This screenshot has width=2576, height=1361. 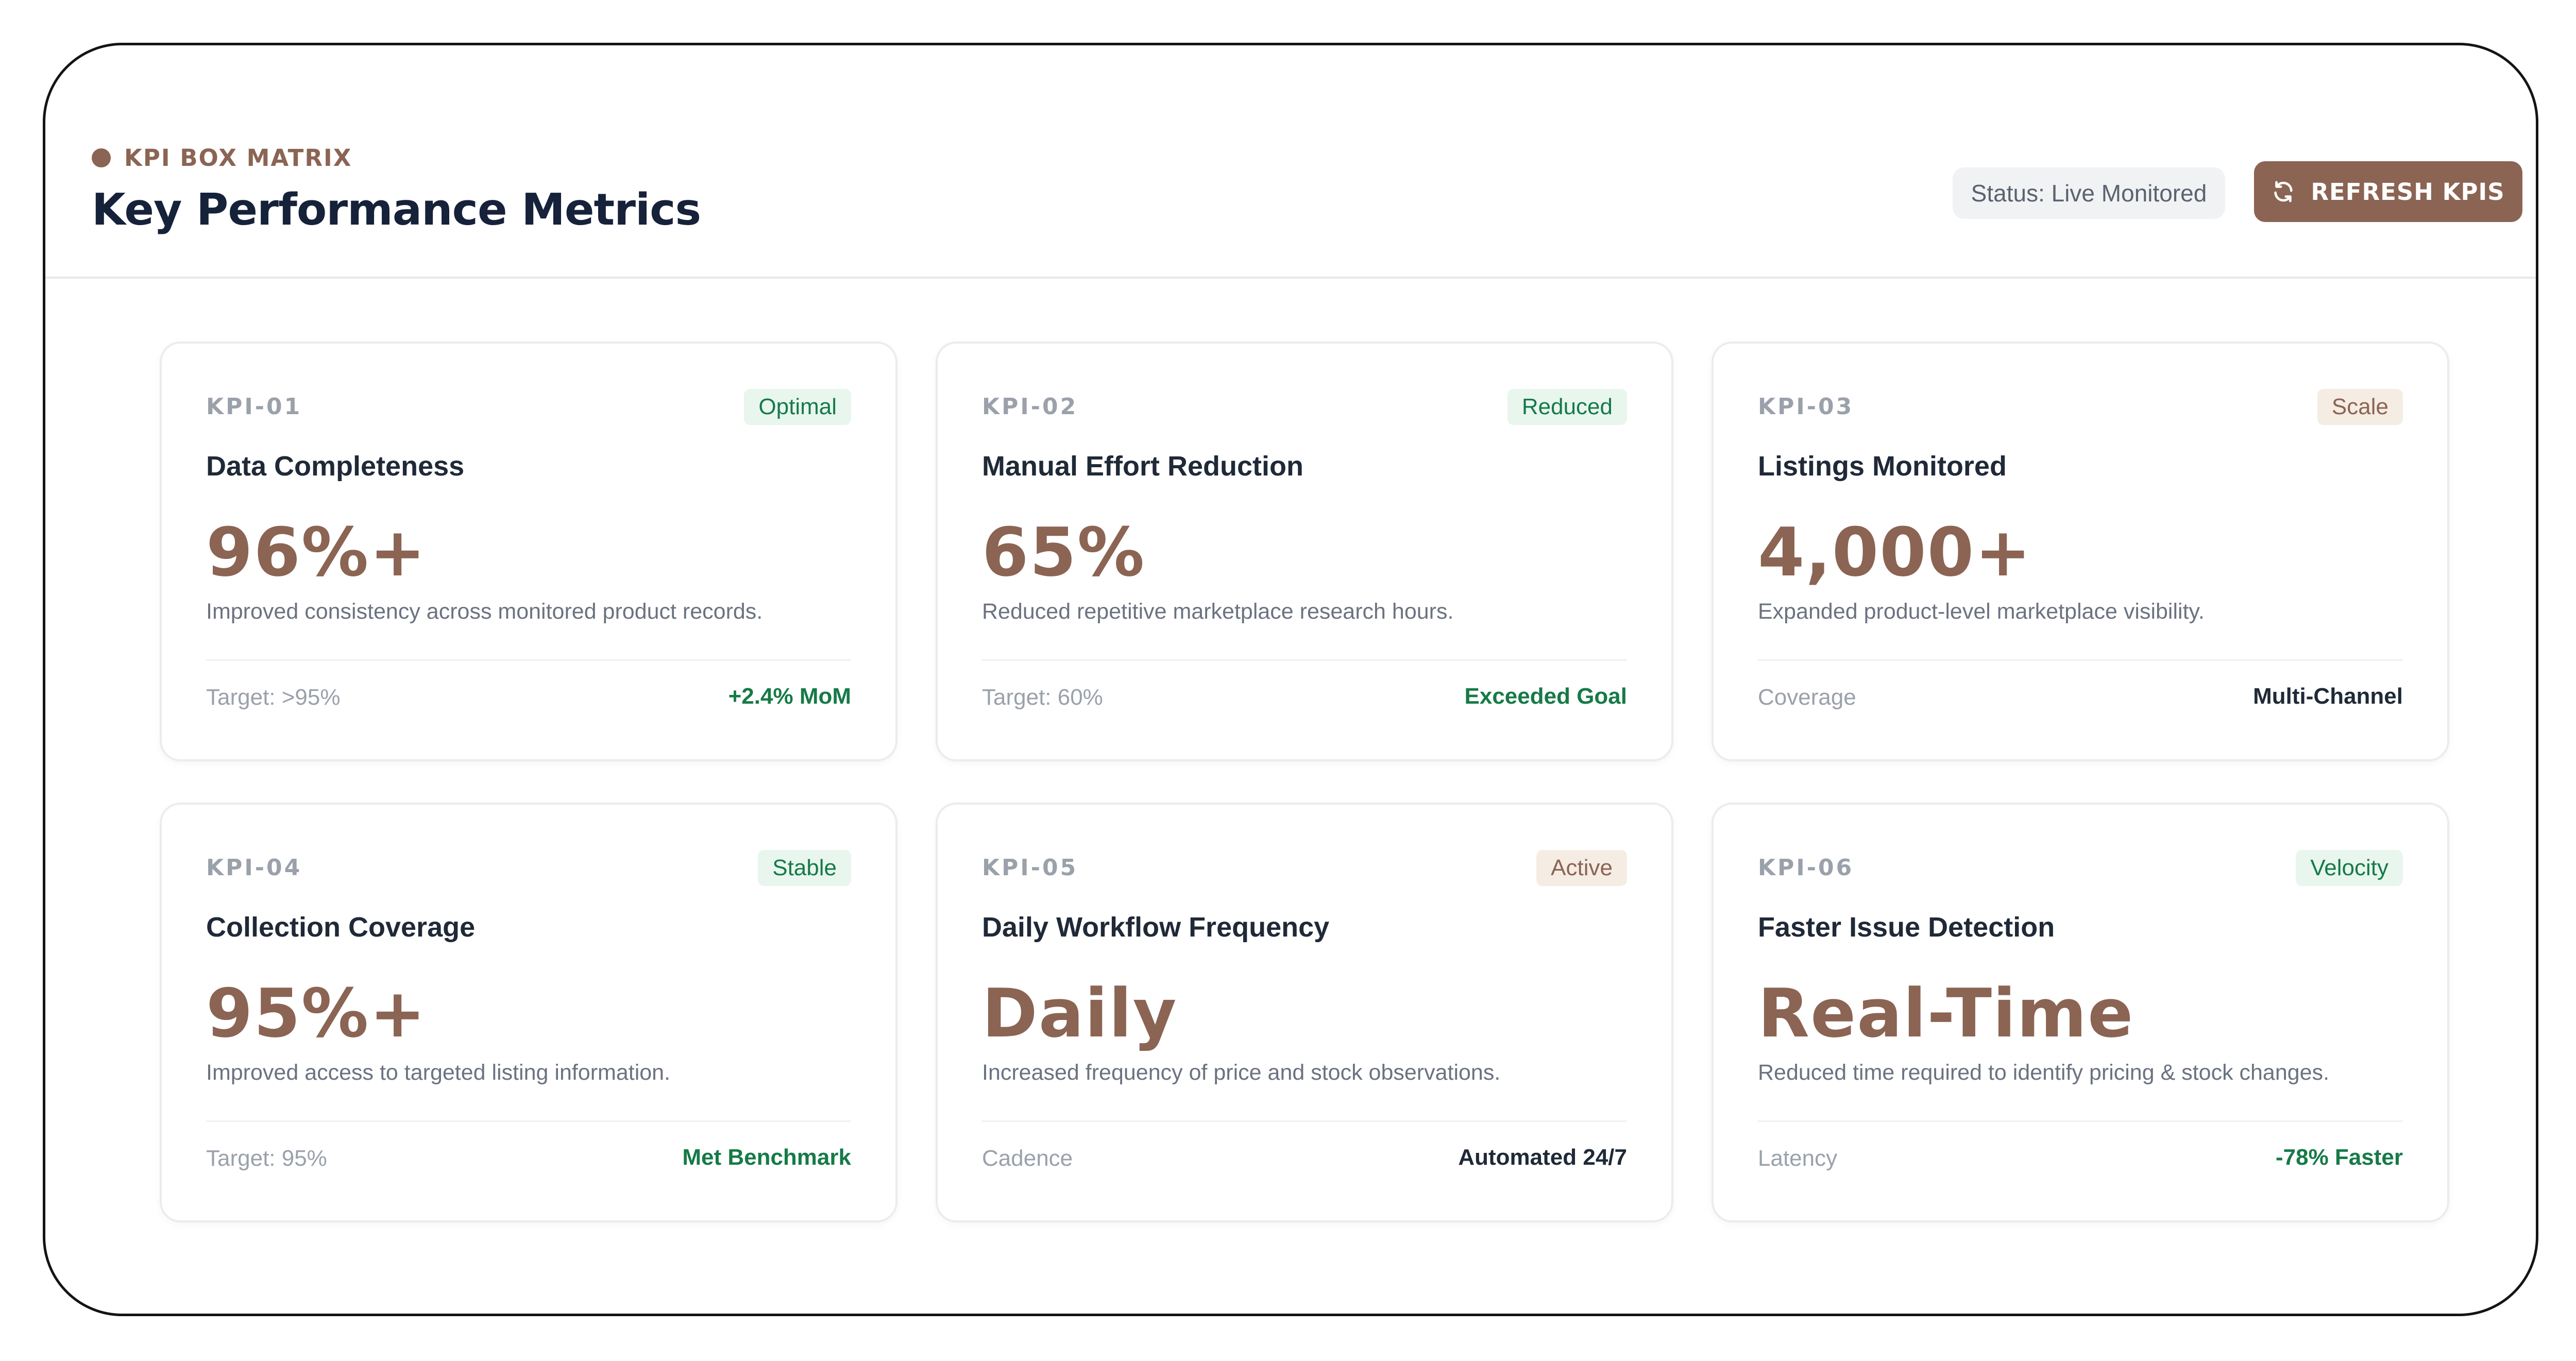 I want to click on kpi-target: Target: 60%, so click(x=1042, y=697).